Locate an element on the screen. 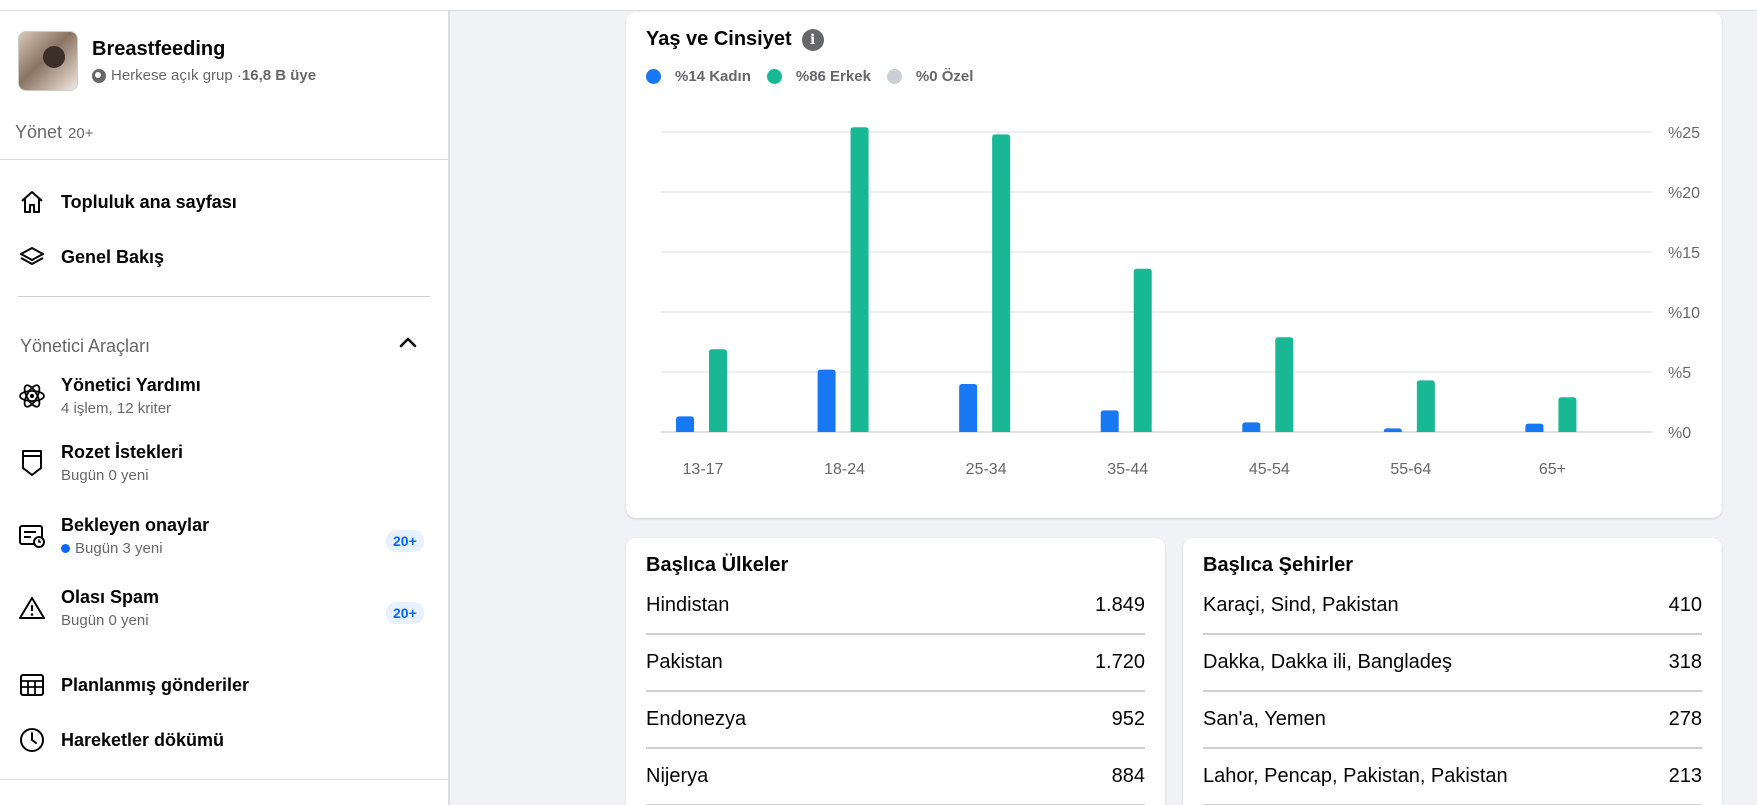  row-value: 318 is located at coordinates (1685, 662).